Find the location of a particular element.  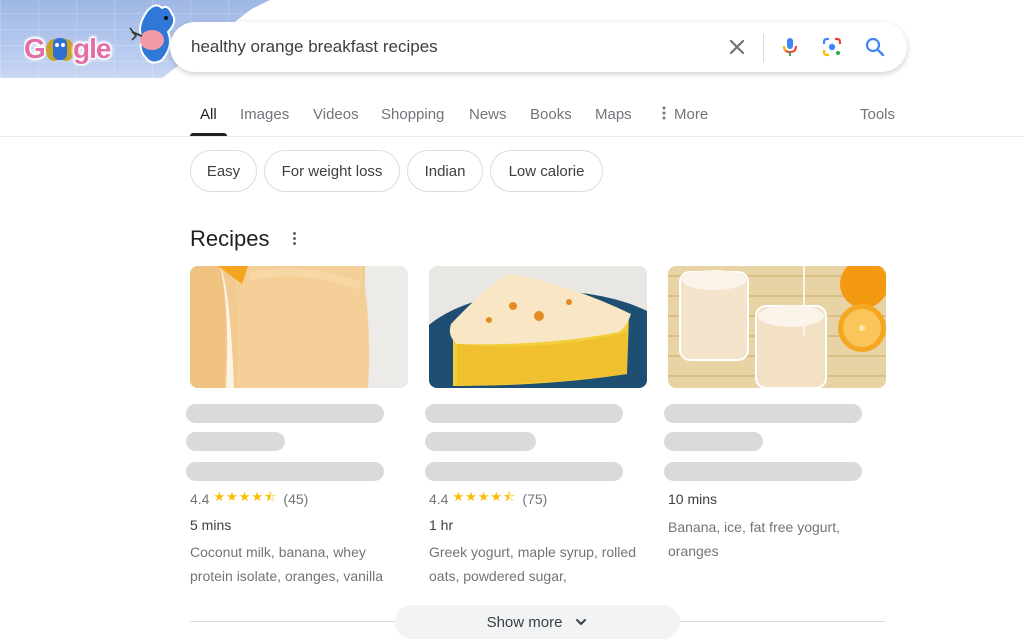

tab-more: More is located at coordinates (685, 115).